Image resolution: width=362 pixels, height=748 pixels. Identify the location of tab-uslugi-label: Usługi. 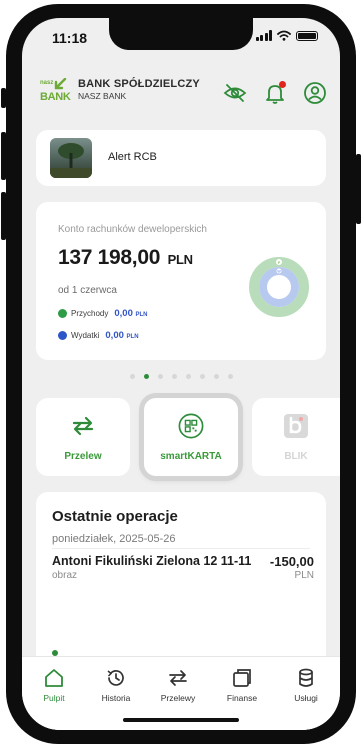
(306, 698).